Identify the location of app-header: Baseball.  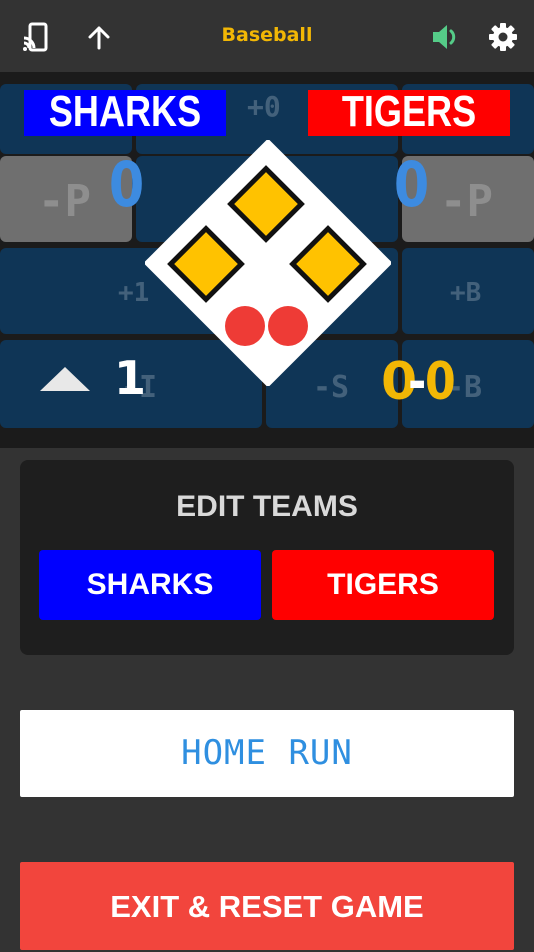
(267, 36).